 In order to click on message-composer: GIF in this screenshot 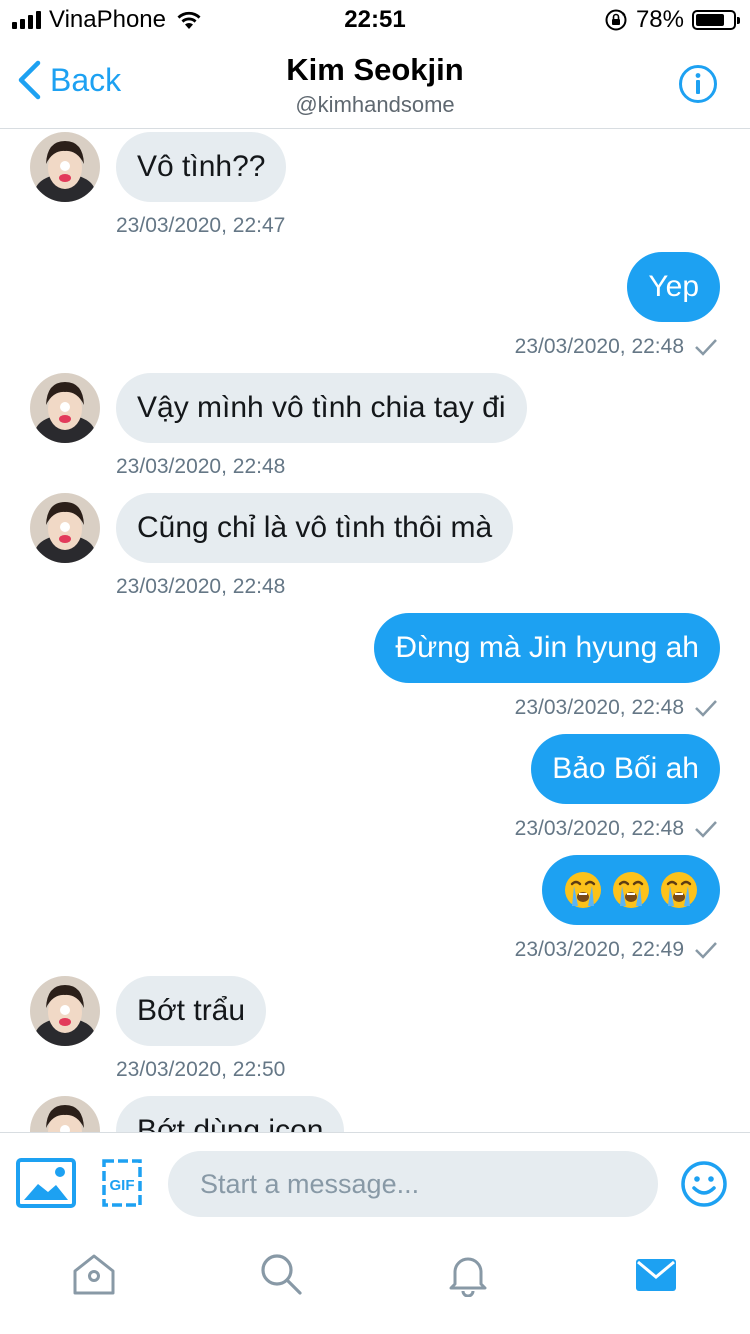, I will do `click(375, 1184)`.